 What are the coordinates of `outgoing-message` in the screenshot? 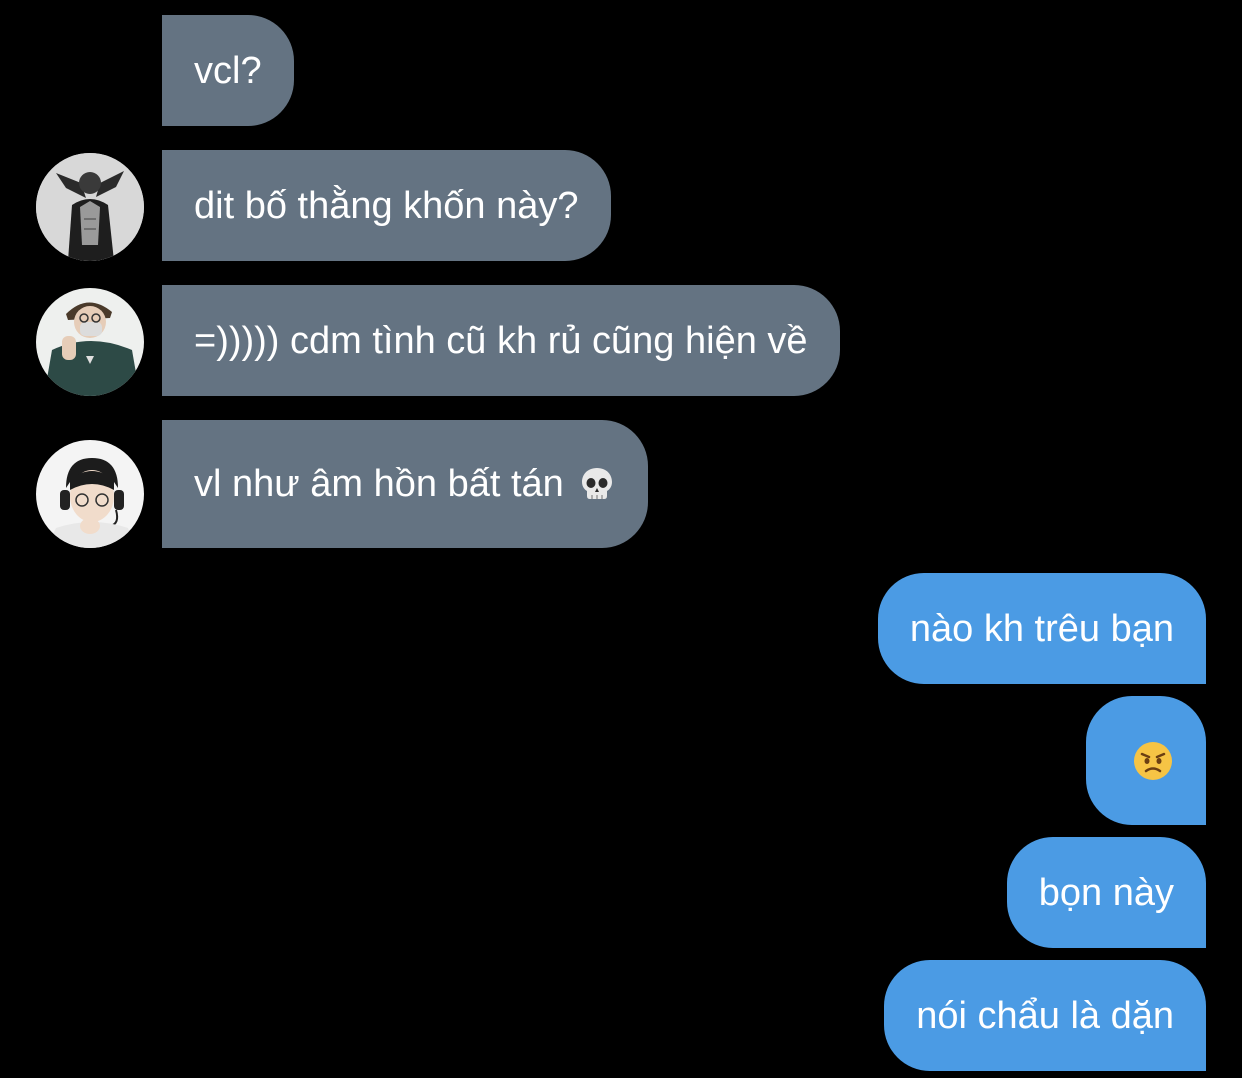 It's located at (1146, 760).